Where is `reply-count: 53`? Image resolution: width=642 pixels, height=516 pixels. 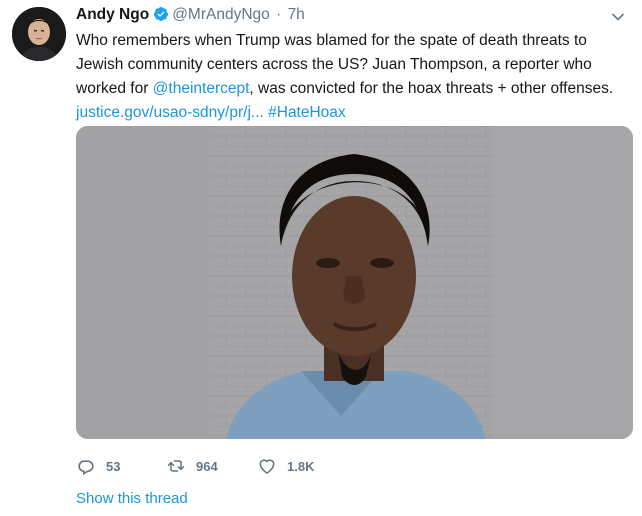
reply-count: 53 is located at coordinates (113, 466).